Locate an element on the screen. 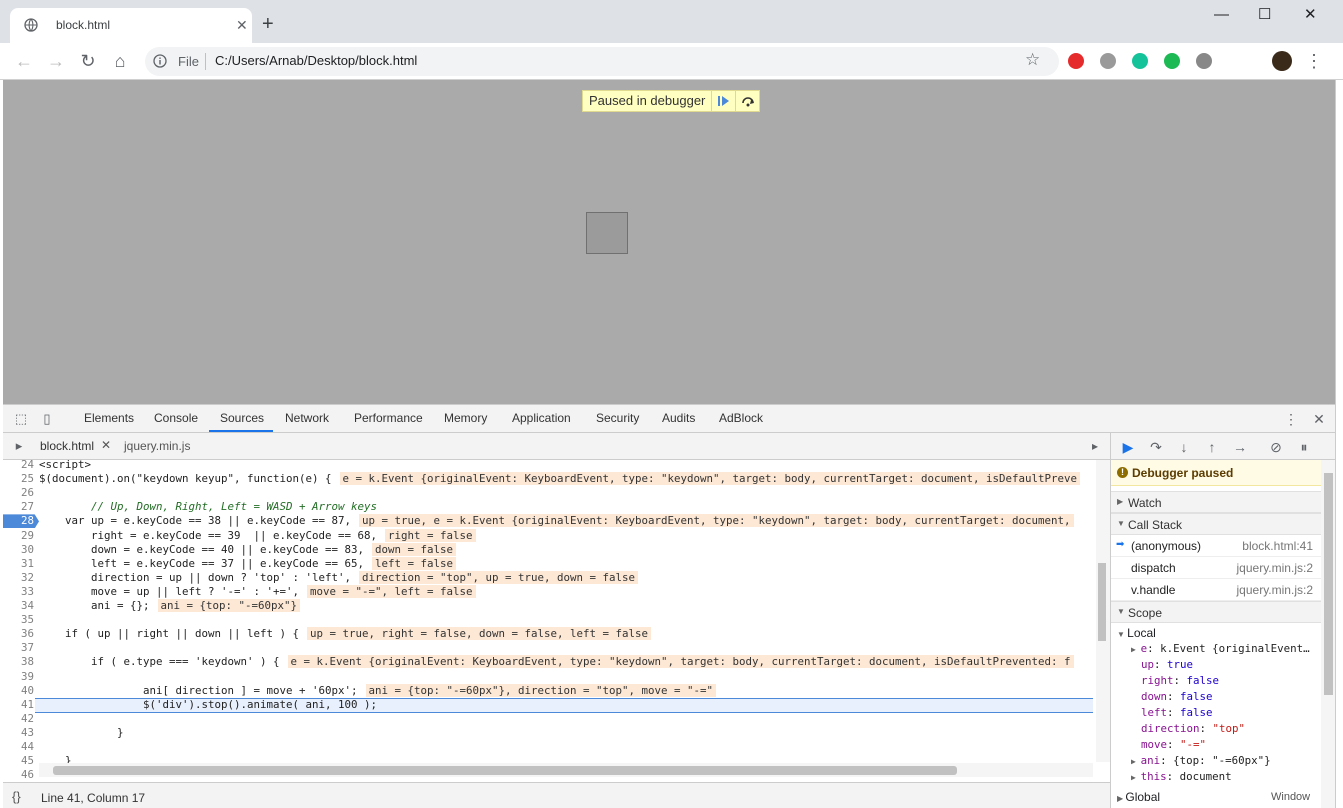 Image resolution: width=1343 pixels, height=808 pixels. toggle-debugger-icon: ▸ is located at coordinates (1095, 446).